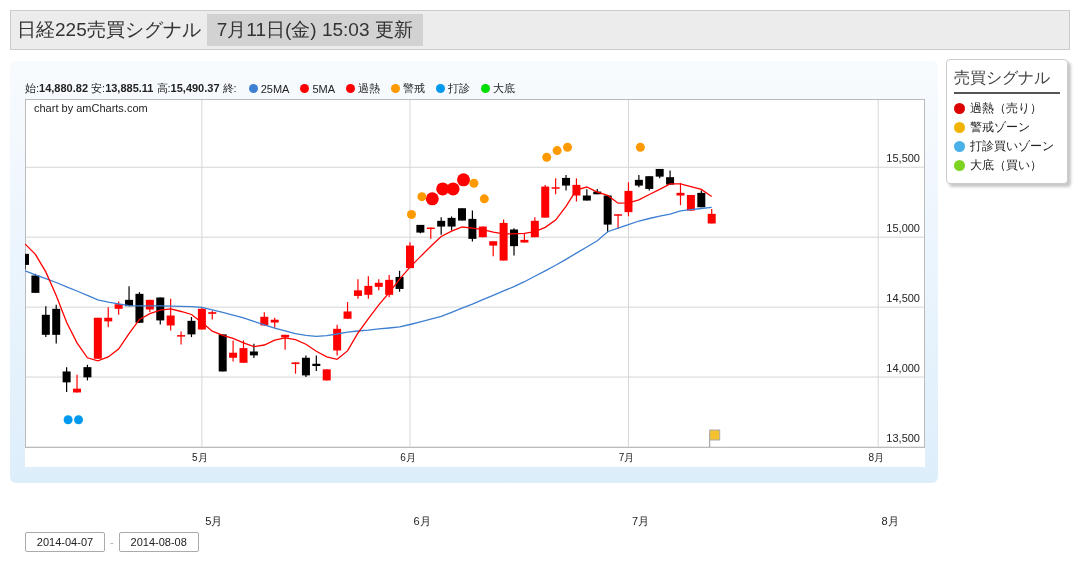  I want to click on page-title: 日経225売買シグナル, so click(109, 30).